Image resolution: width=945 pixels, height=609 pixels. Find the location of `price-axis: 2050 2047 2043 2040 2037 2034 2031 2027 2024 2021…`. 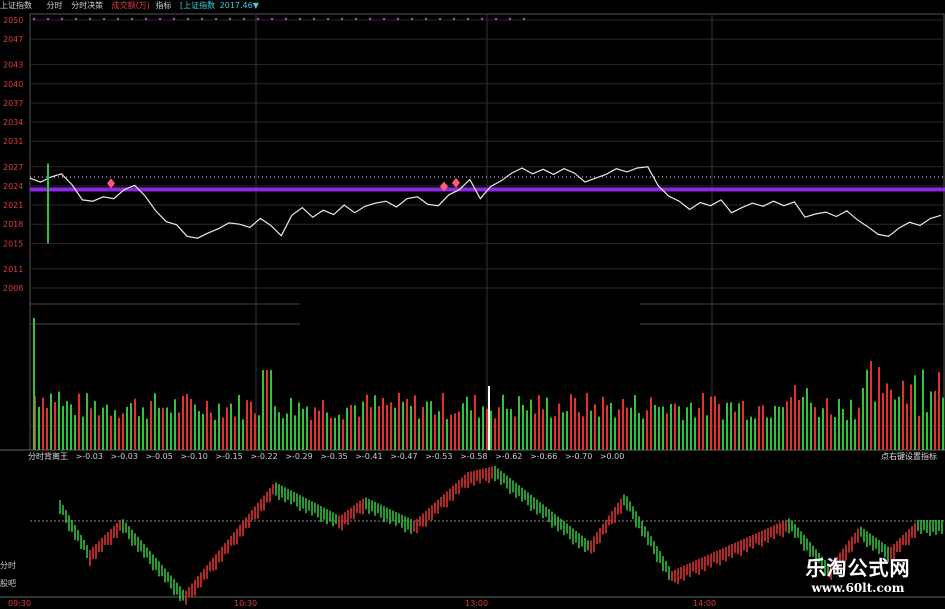

price-axis: 2050 2047 2043 2040 2037 2034 2031 2027 2024 2021… is located at coordinates (13, 154).